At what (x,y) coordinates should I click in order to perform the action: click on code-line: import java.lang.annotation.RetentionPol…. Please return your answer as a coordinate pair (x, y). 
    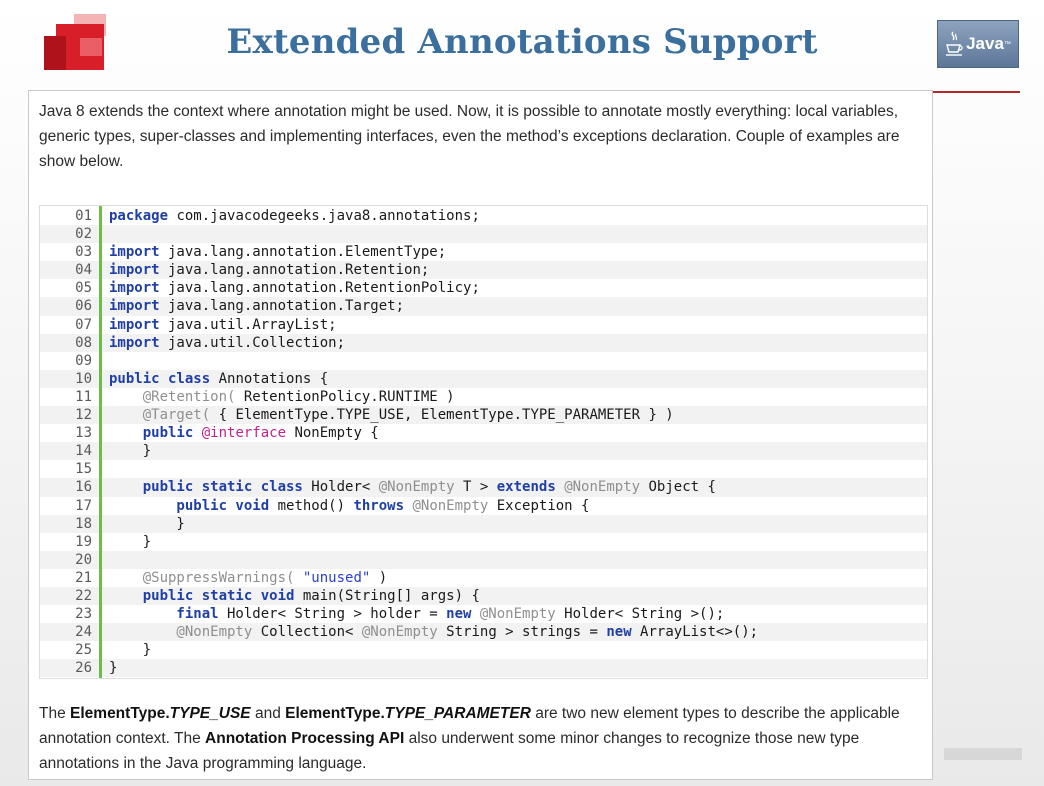
    Looking at the image, I should click on (294, 288).